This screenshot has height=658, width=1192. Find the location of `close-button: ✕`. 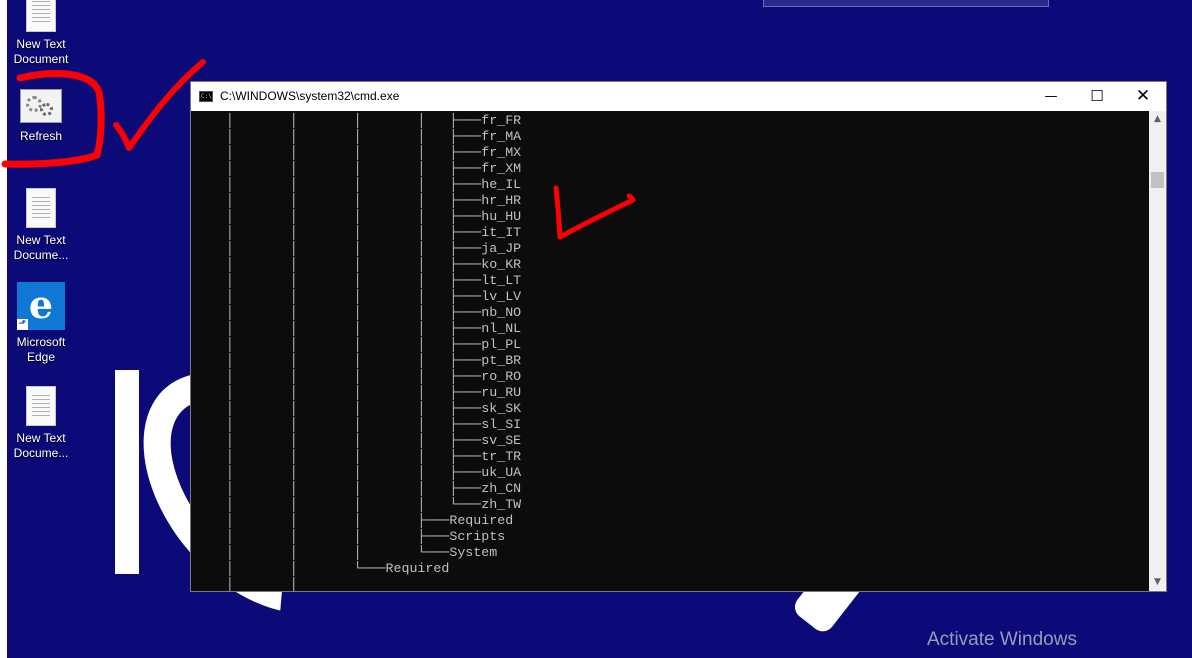

close-button: ✕ is located at coordinates (1143, 96).